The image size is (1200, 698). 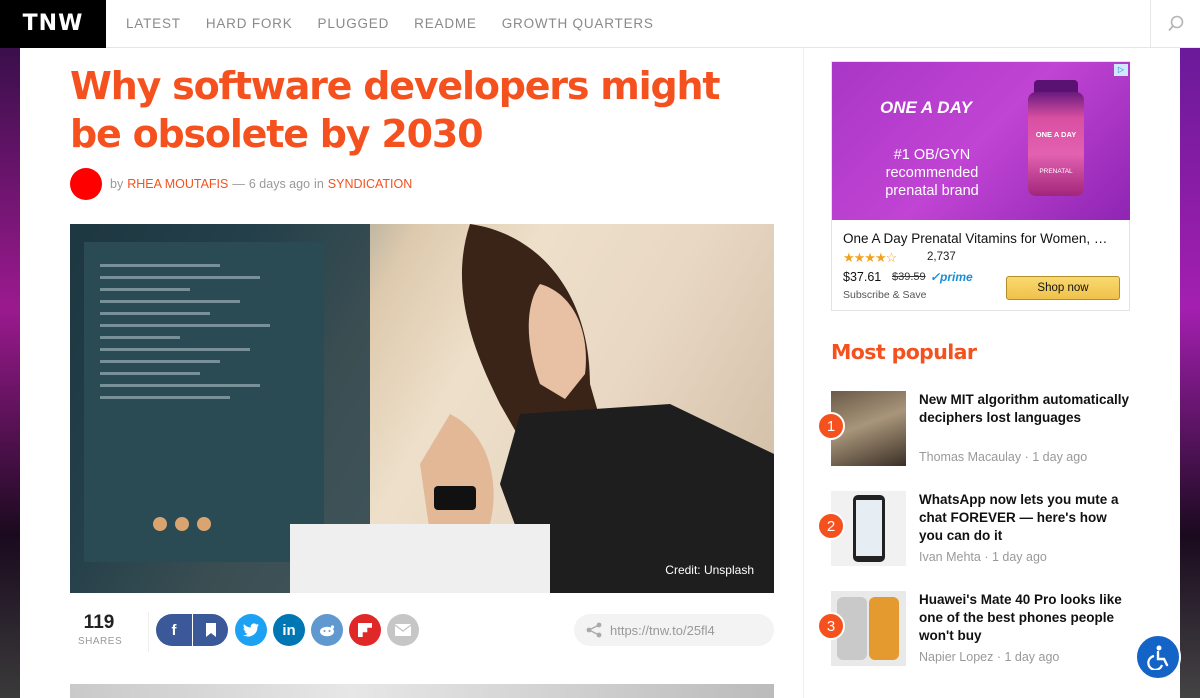 I want to click on background-right, so click(x=1190, y=373).